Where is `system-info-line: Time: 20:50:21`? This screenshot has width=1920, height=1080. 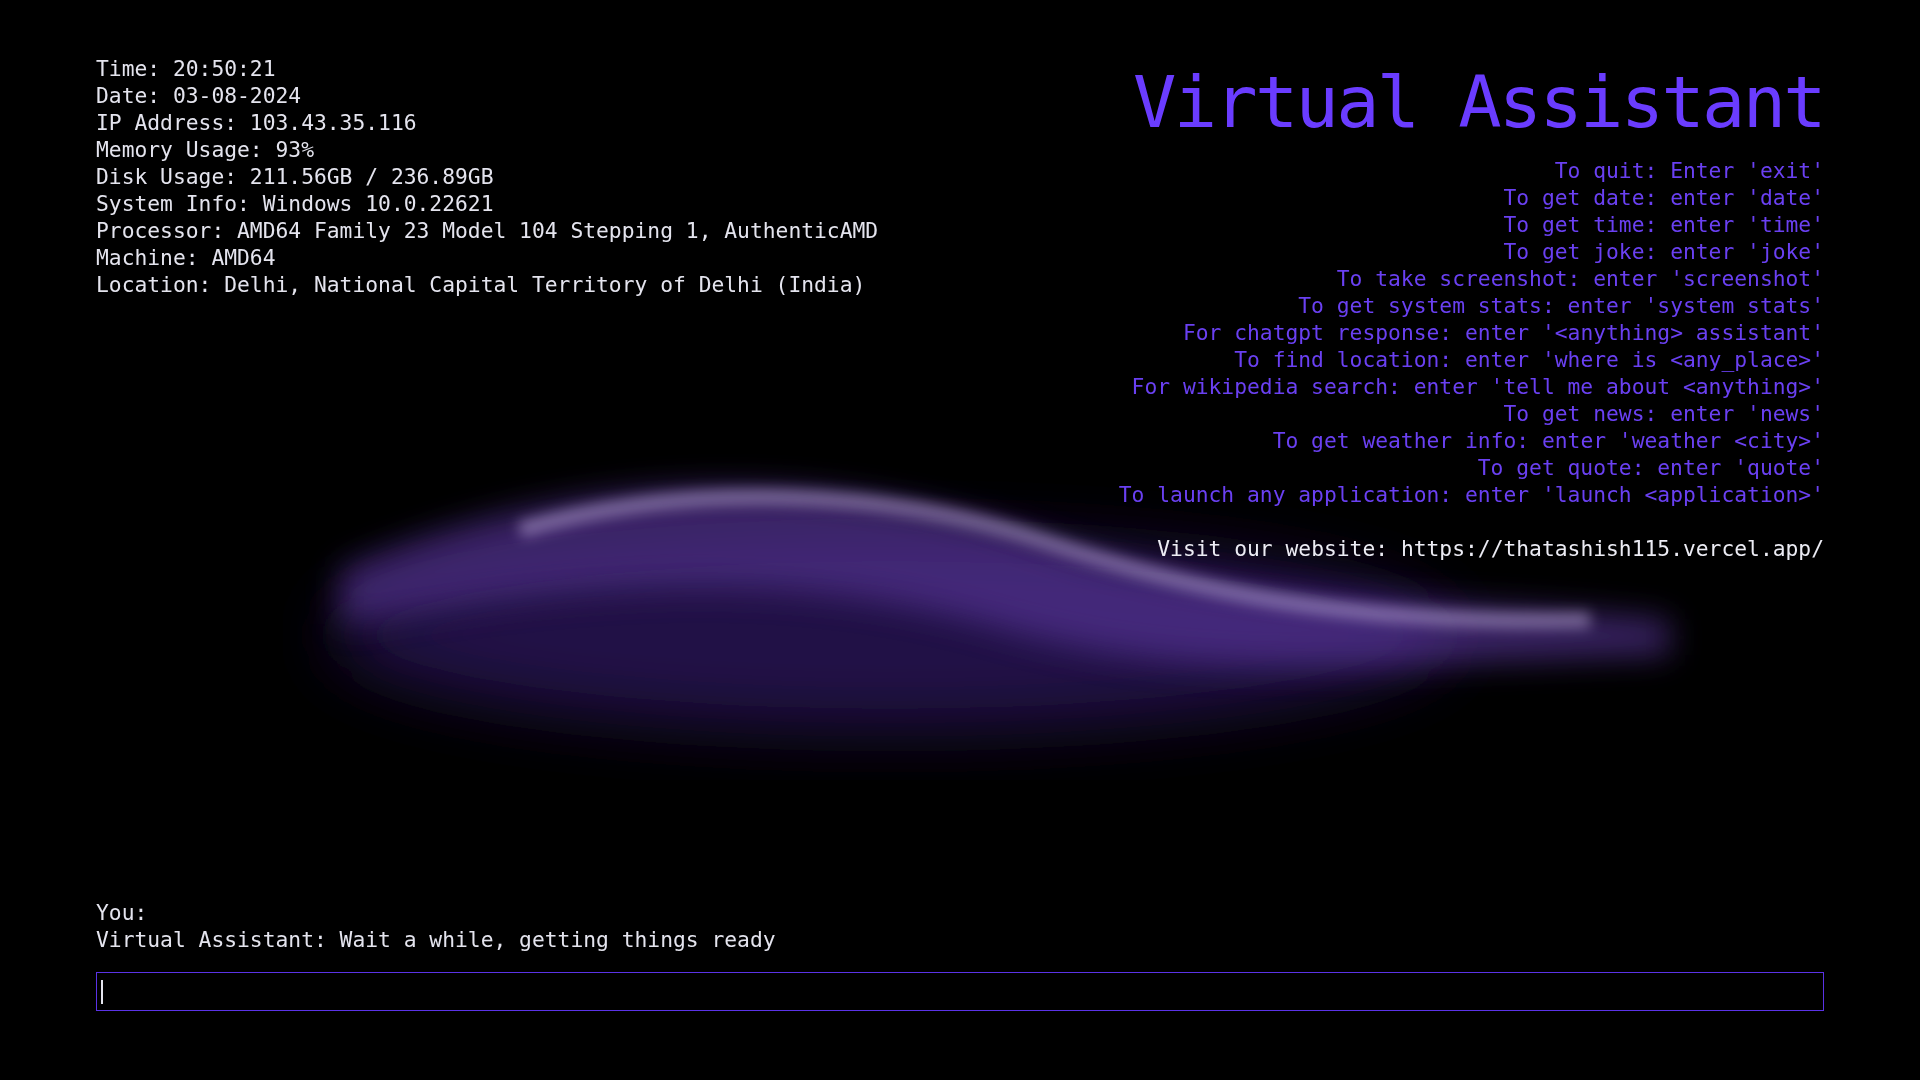
system-info-line: Time: 20:50:21 is located at coordinates (186, 68).